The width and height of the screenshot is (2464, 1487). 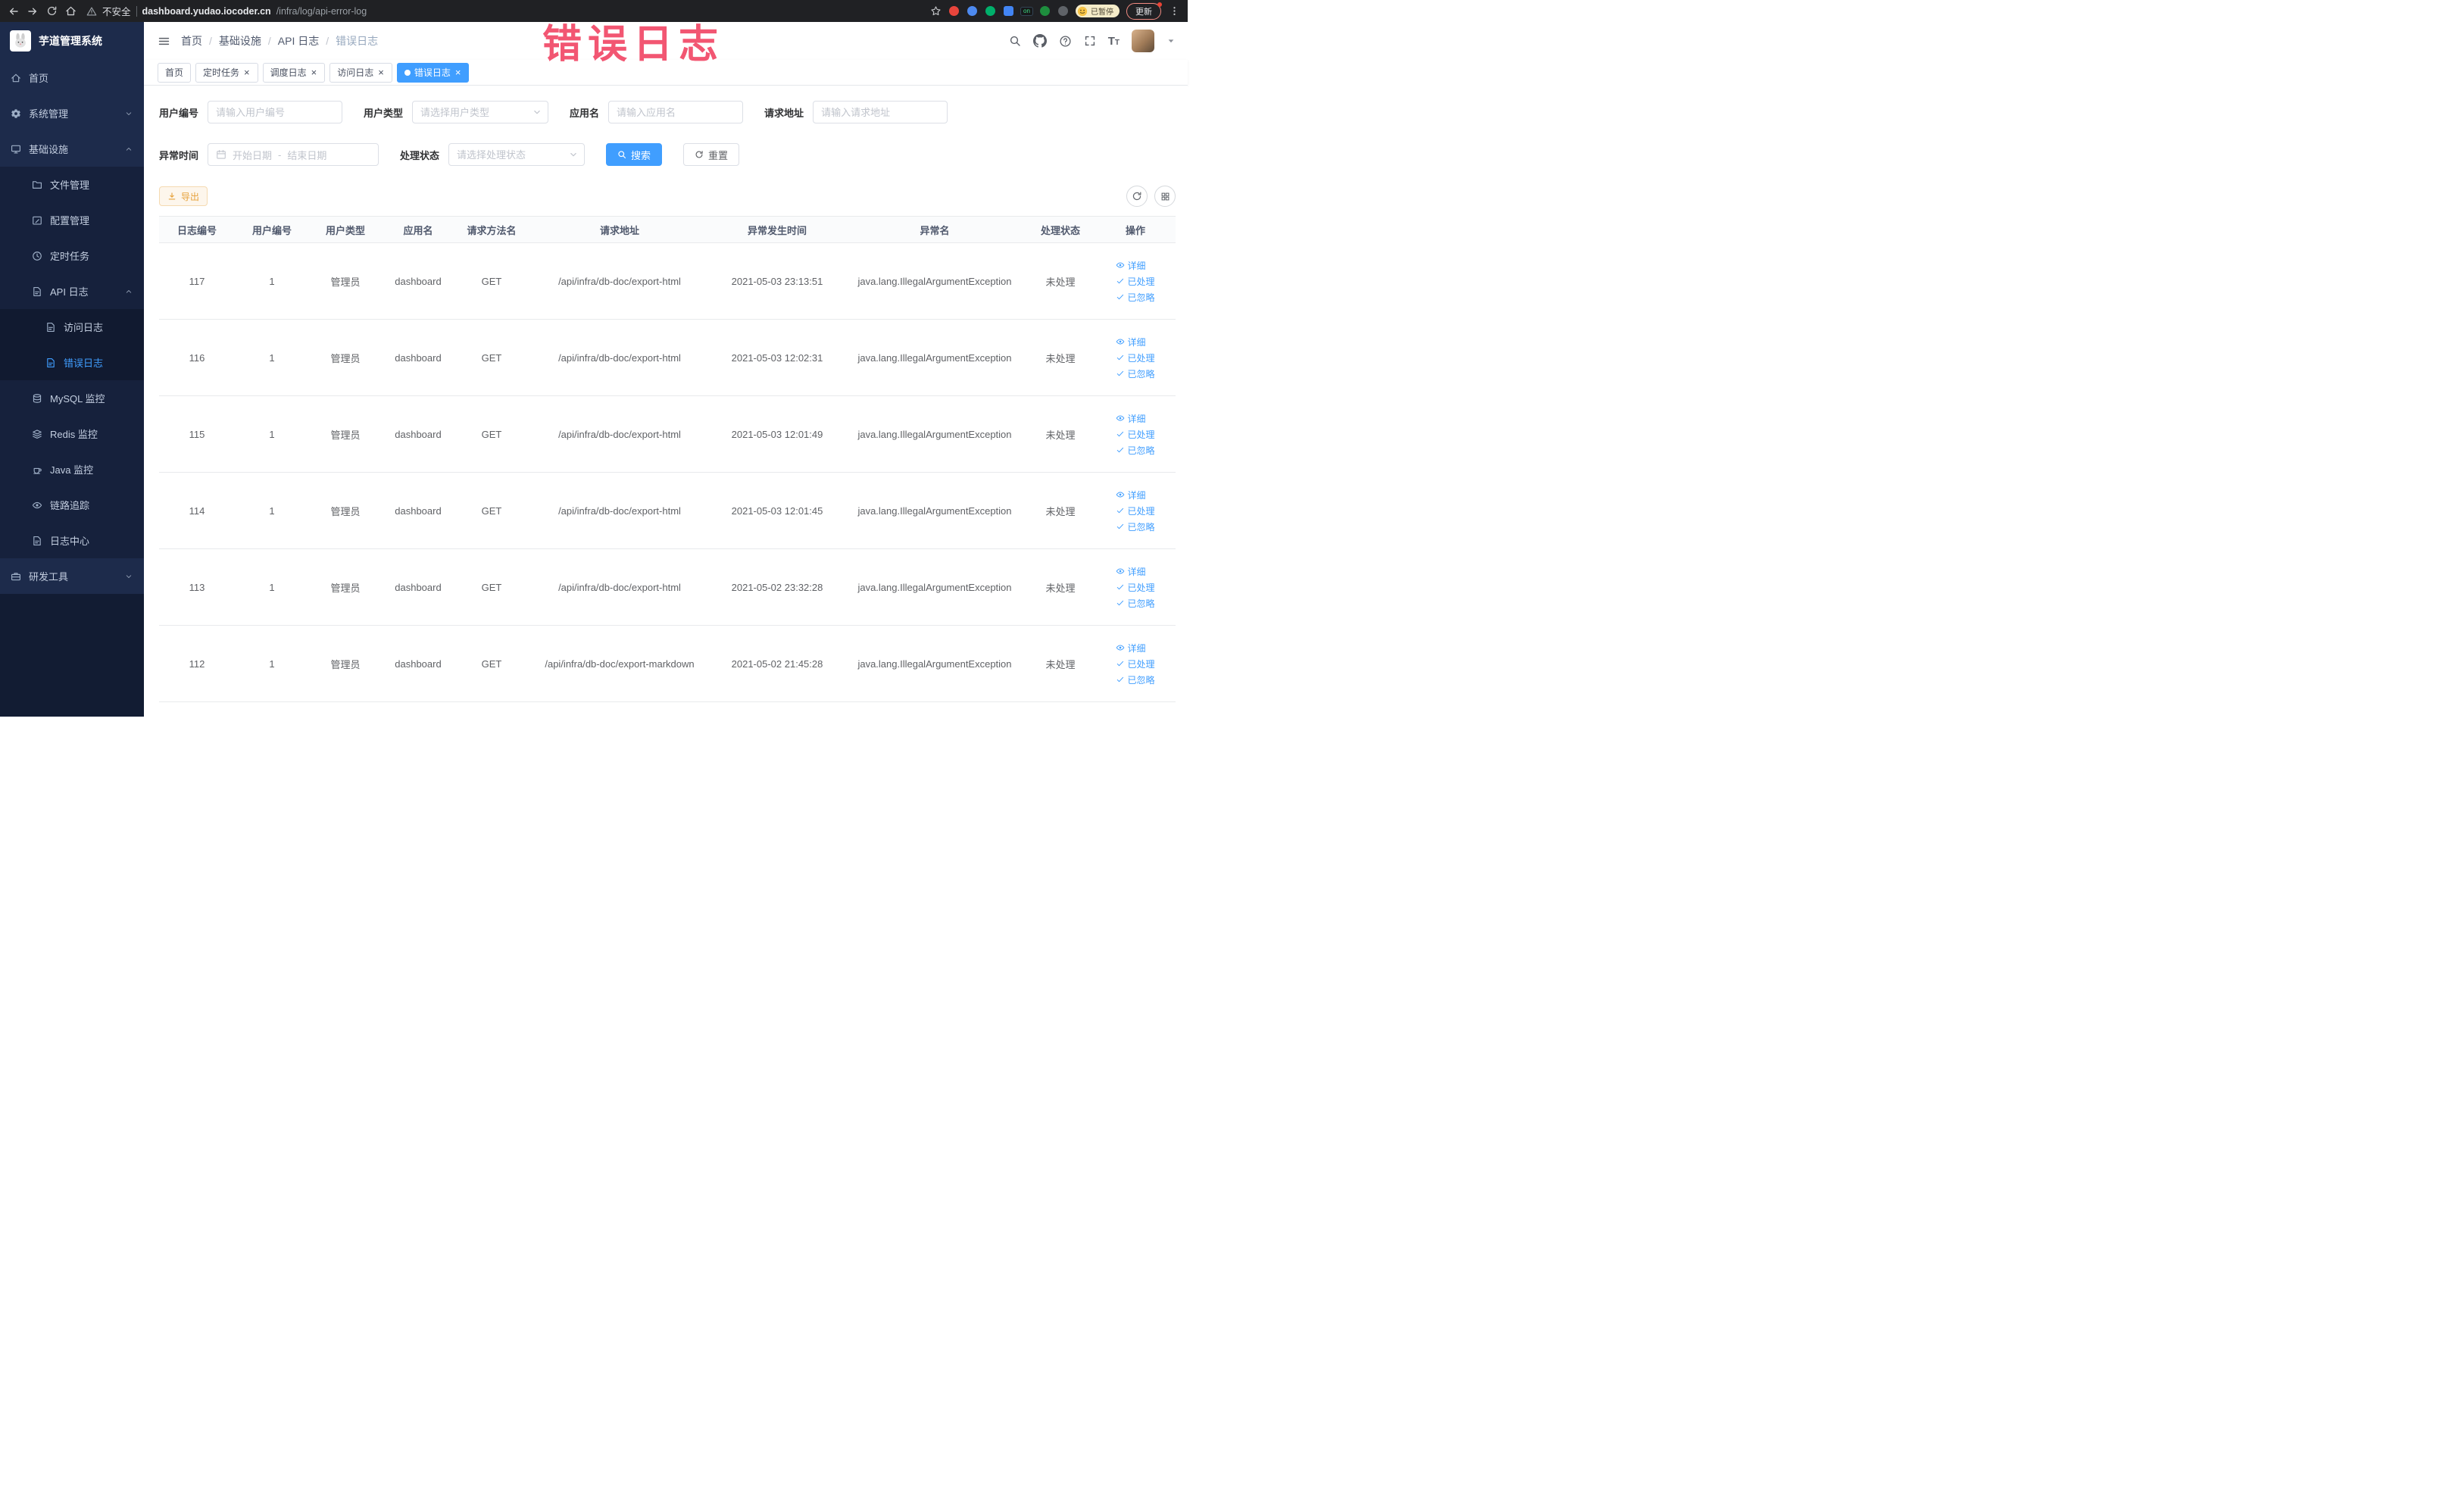 I want to click on smiley-icon, so click(x=1082, y=11).